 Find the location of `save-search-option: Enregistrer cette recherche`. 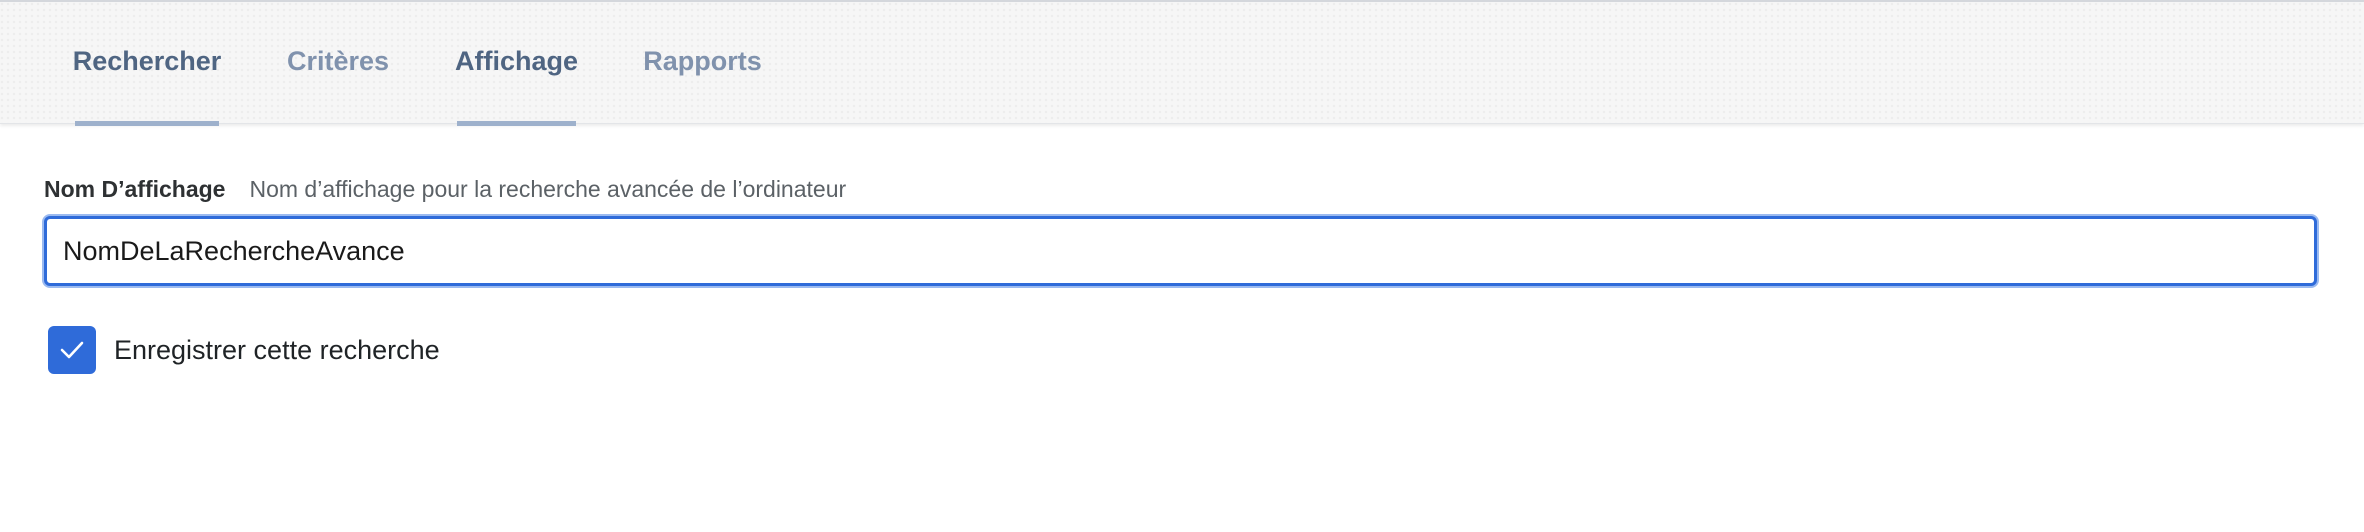

save-search-option: Enregistrer cette recherche is located at coordinates (244, 350).